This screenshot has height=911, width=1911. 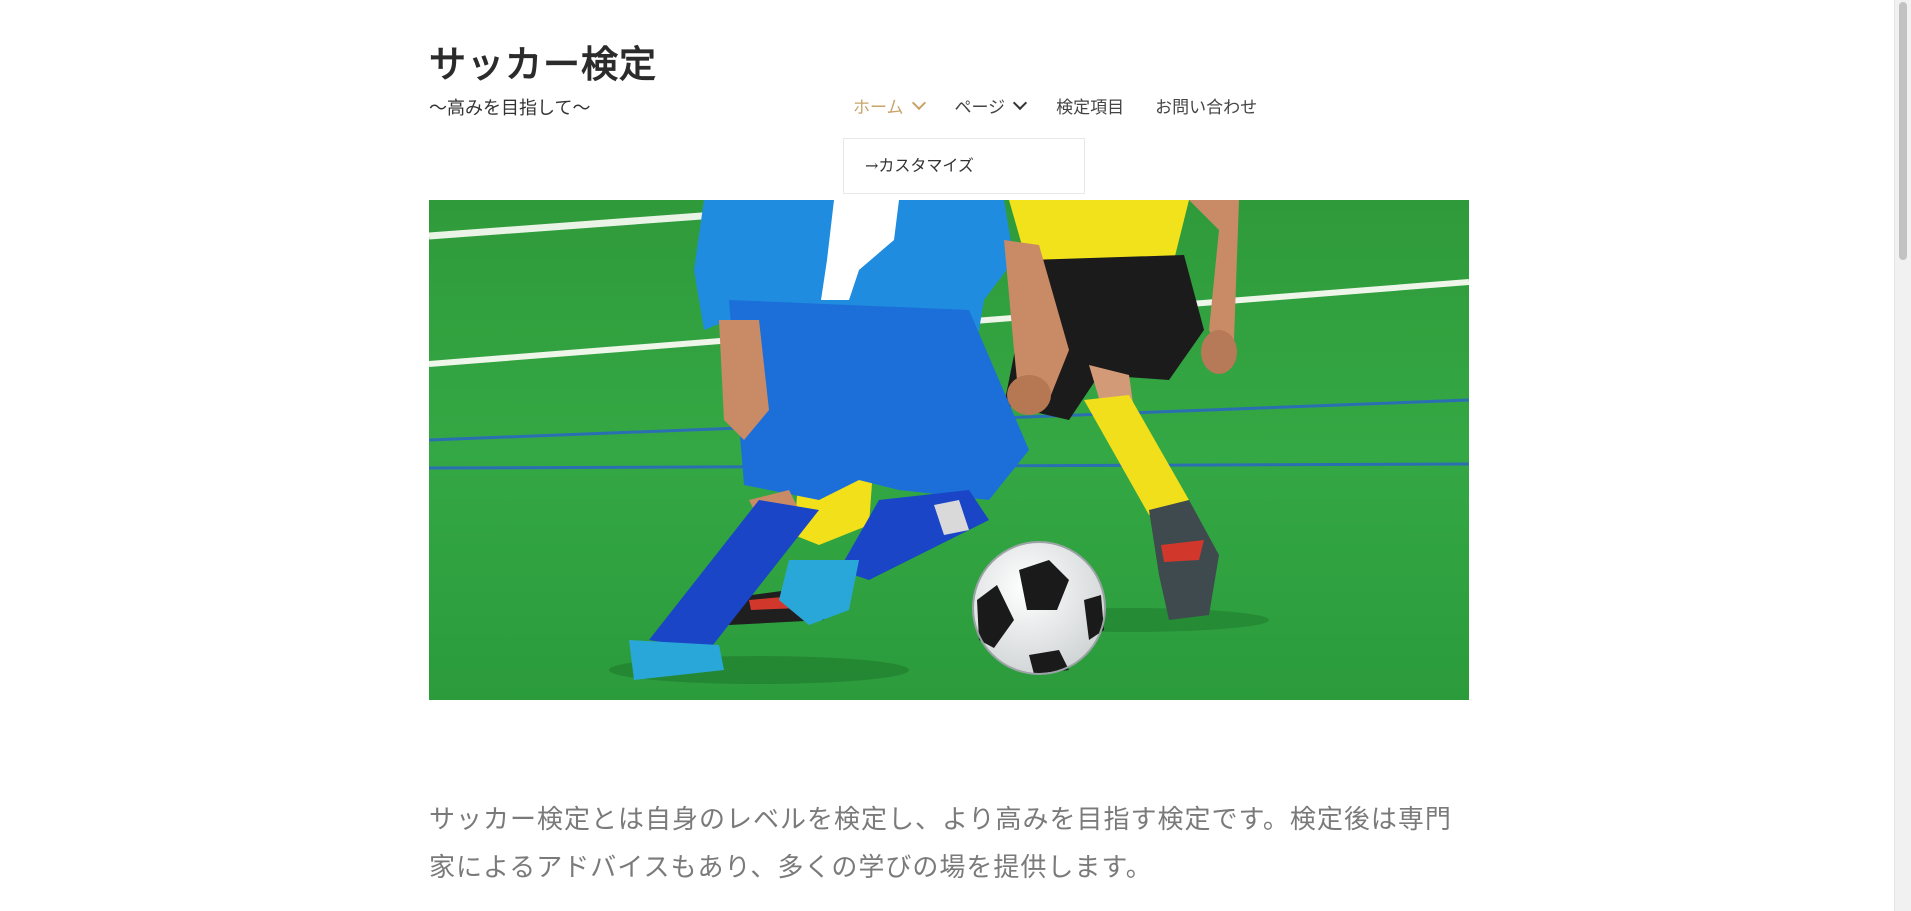 I want to click on home-dropdown-menu: →カスタマイズ, so click(x=964, y=166).